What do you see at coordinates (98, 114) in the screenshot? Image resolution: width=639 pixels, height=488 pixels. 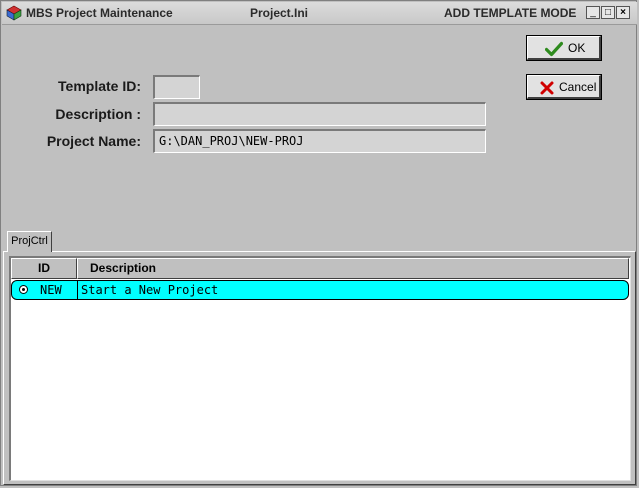 I see `description-label: Description :` at bounding box center [98, 114].